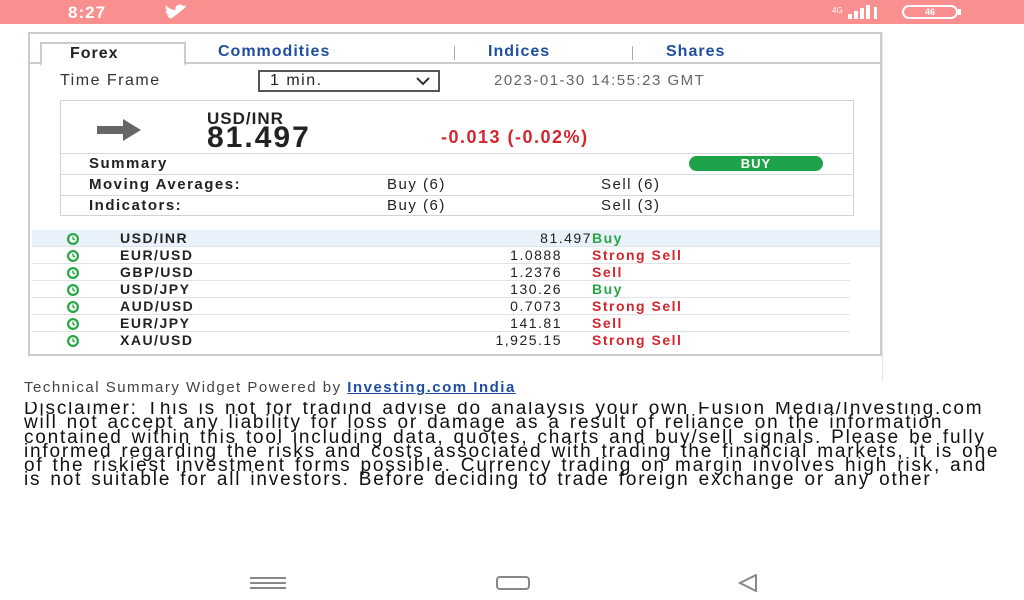 The image size is (1024, 600). I want to click on moving-averages-buy: Buy (6), so click(416, 184).